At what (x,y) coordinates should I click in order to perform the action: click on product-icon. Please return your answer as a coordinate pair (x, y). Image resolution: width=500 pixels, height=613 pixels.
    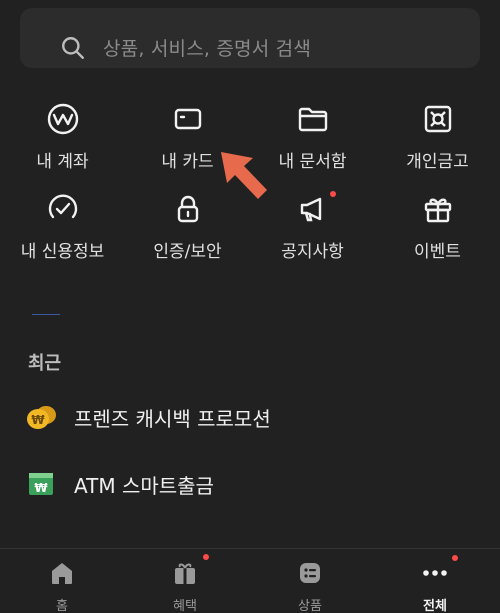
    Looking at the image, I should click on (310, 573).